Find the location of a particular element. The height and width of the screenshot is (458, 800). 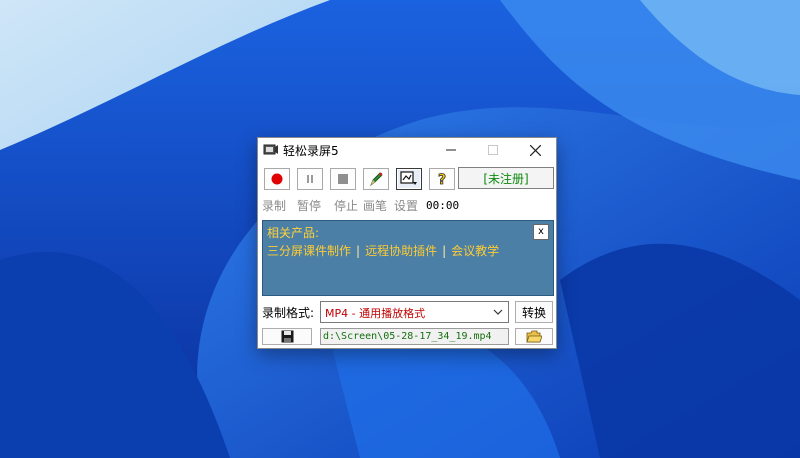

settings-label: 设置 is located at coordinates (406, 206).